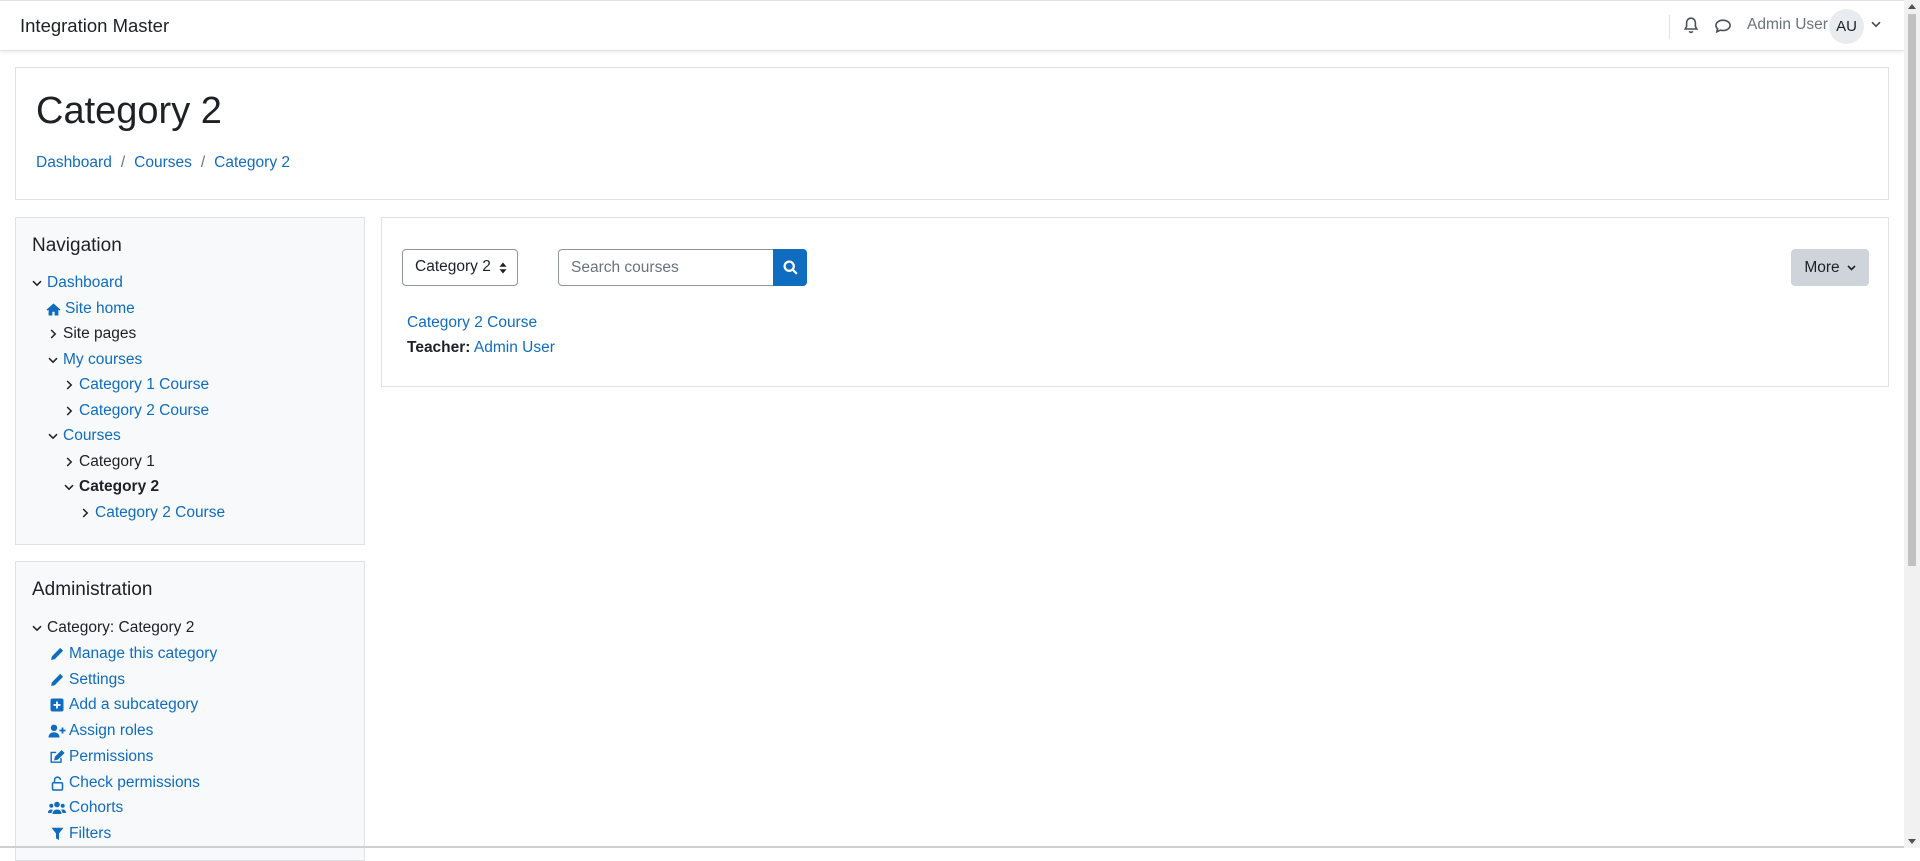  Describe the element at coordinates (134, 783) in the screenshot. I see `admin-item-label: Check permissions` at that location.